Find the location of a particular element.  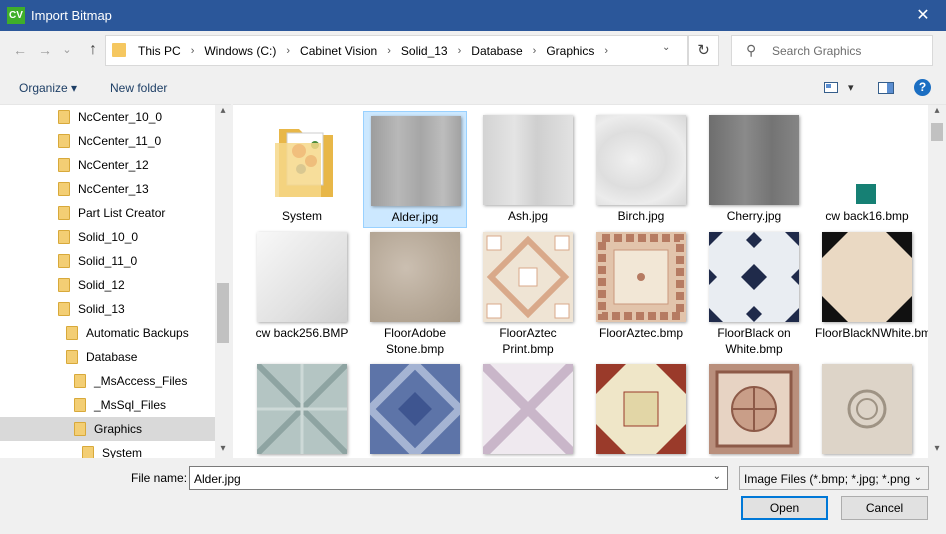

file-type-value: Image Files (*.bmp; *.jpg; *.png is located at coordinates (827, 479).